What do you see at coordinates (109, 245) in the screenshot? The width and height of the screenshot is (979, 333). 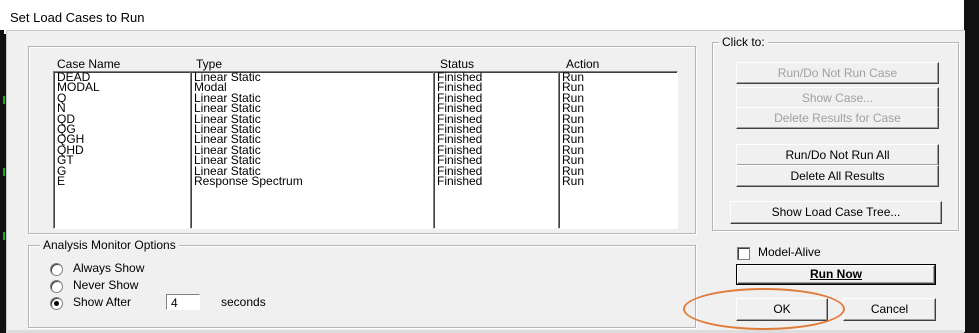 I see `analysis-monitor-label: Analysis Monitor Options` at bounding box center [109, 245].